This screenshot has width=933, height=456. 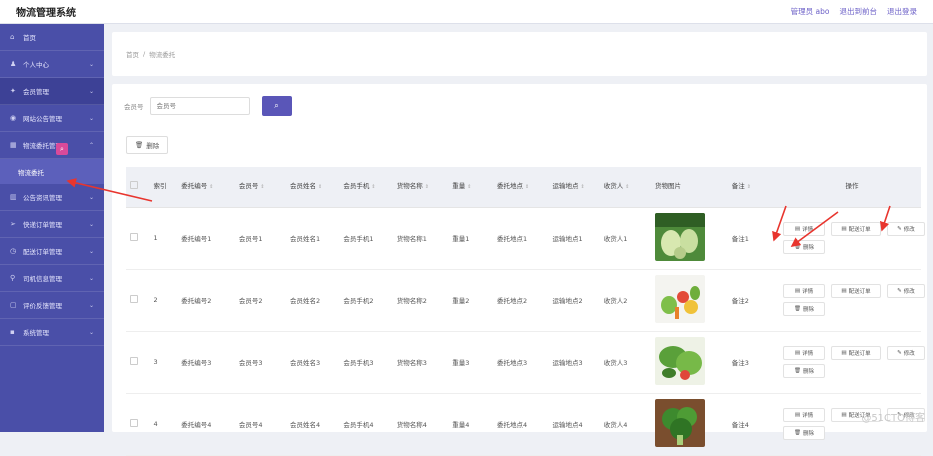 I want to click on cell-phone: 会员手机2, so click(x=365, y=300).